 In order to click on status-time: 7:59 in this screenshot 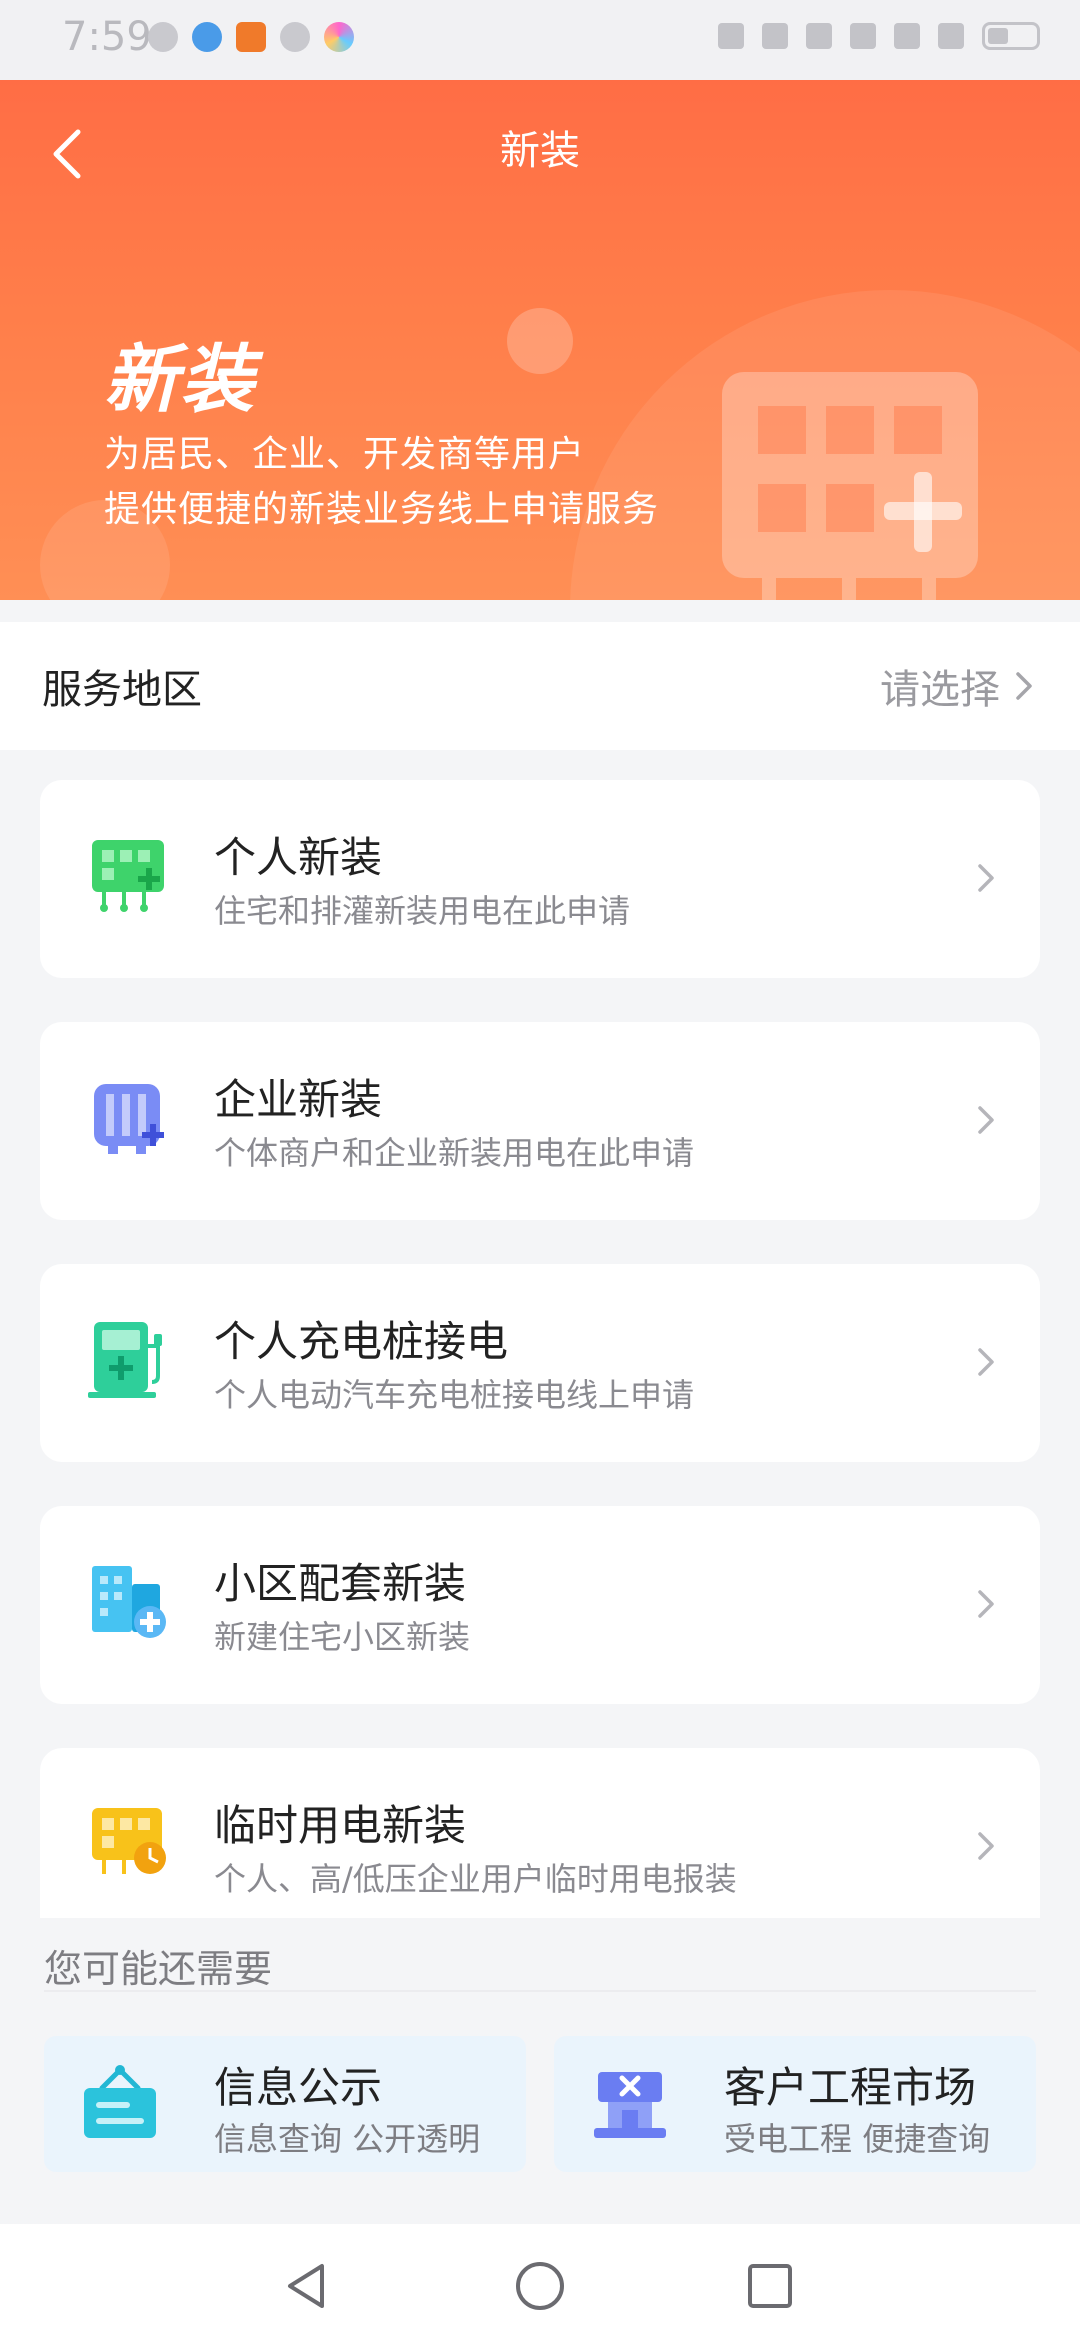, I will do `click(107, 37)`.